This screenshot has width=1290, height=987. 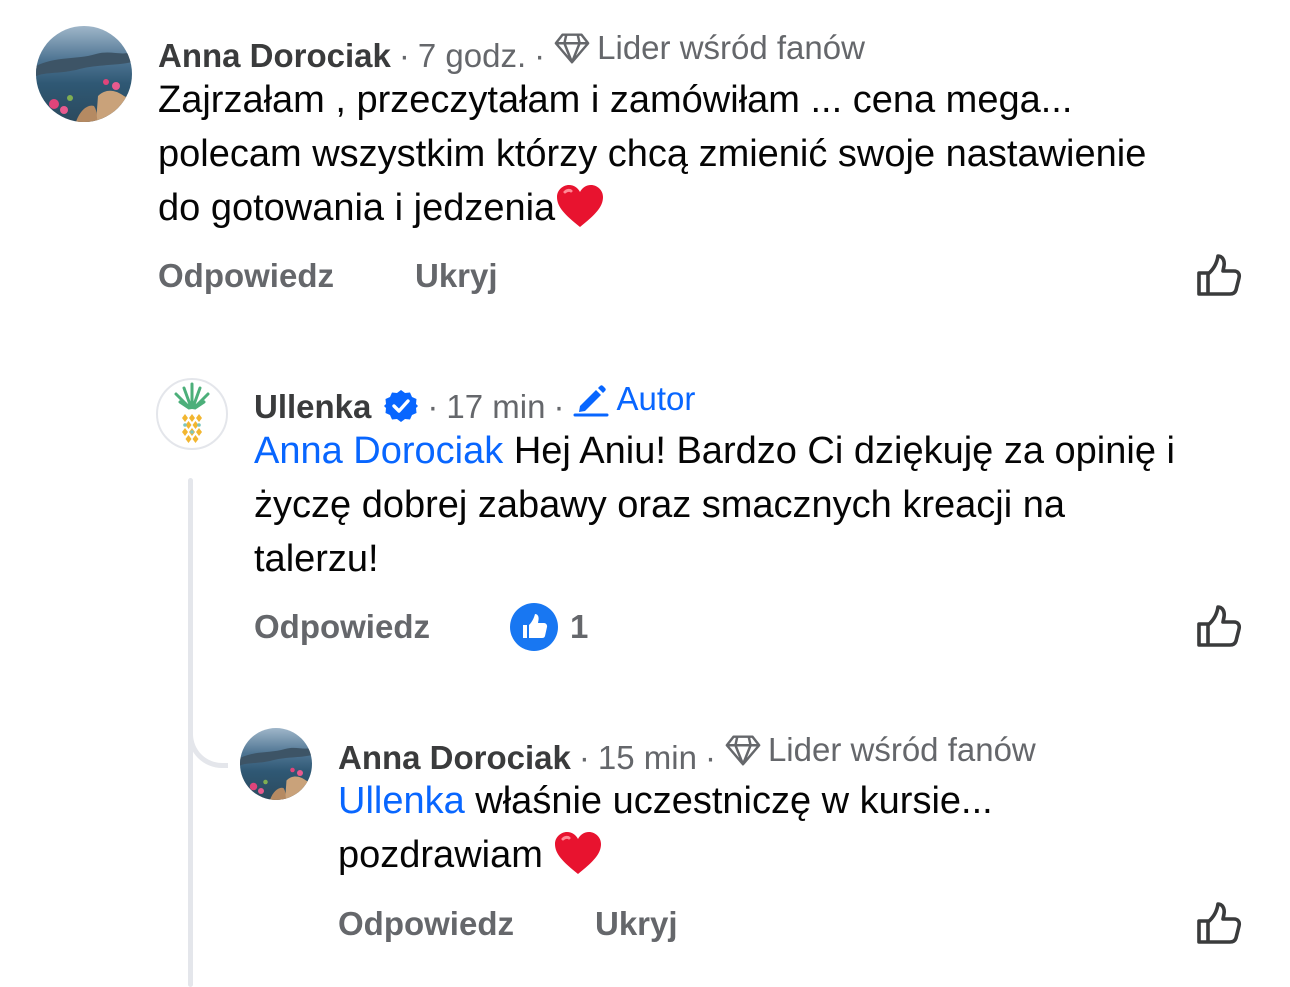 I want to click on text-fragment: pozdrawiam, so click(x=440, y=855).